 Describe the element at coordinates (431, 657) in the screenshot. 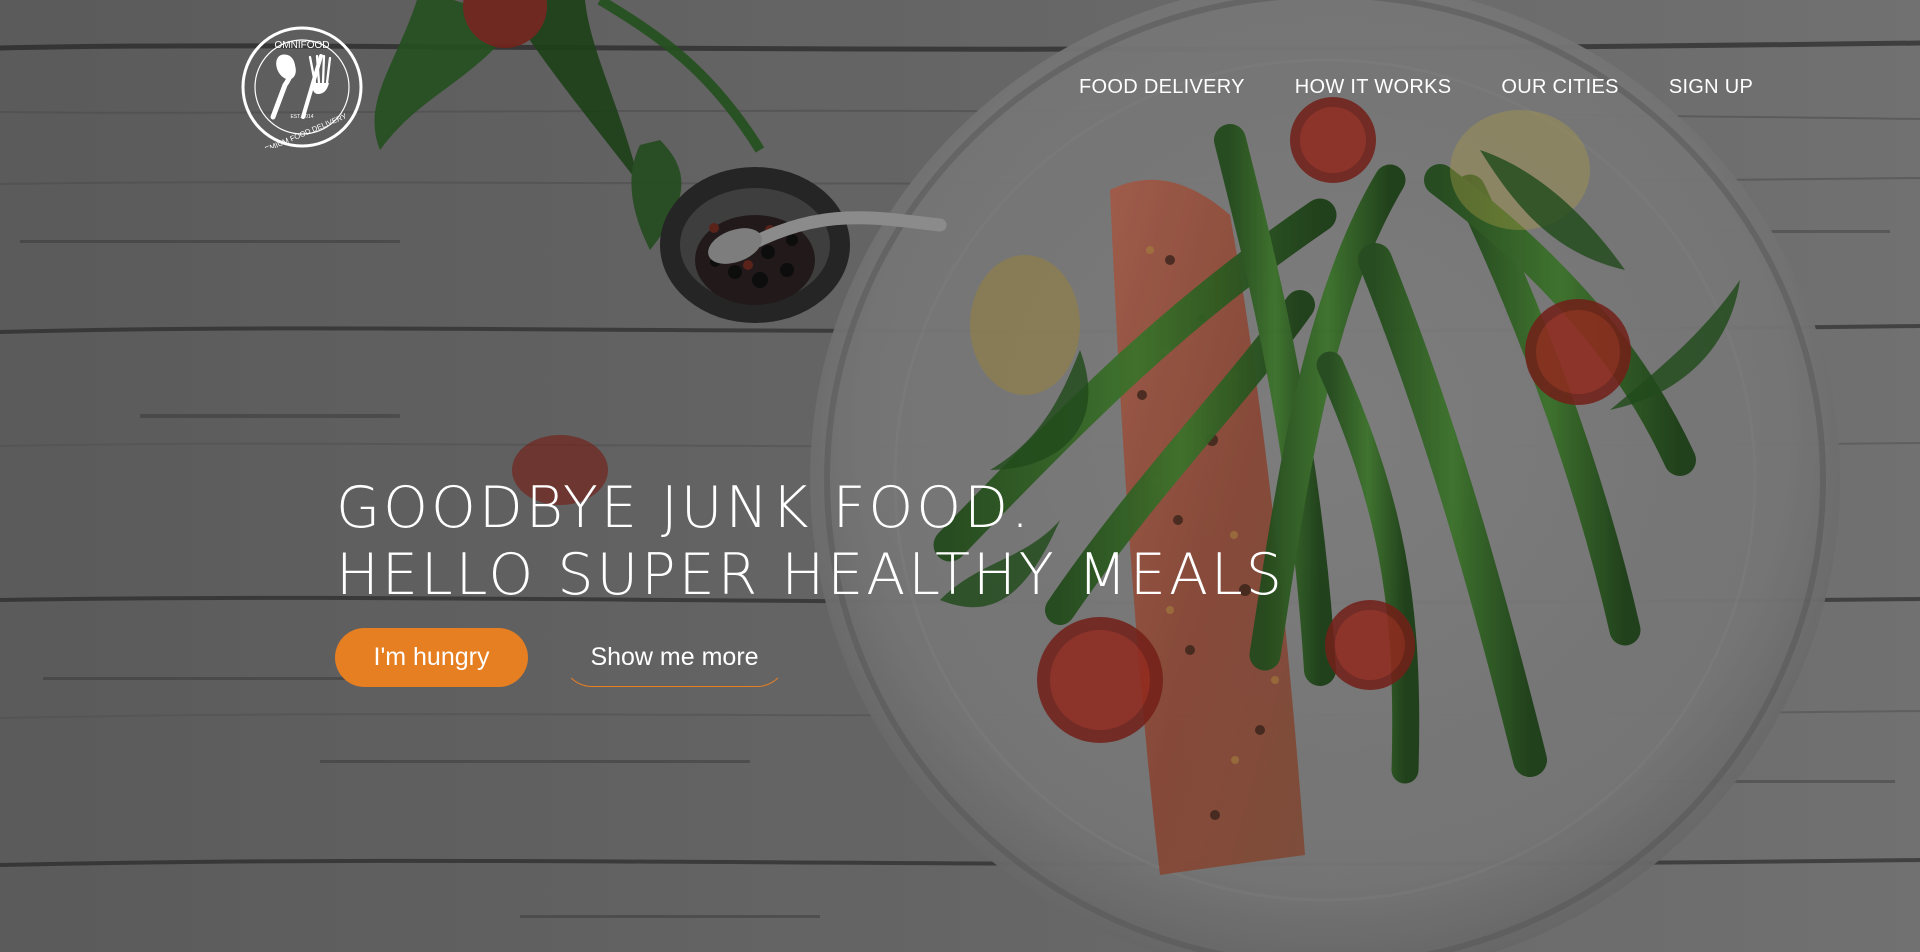

I see `im-hungry-button: I'm hungry` at that location.